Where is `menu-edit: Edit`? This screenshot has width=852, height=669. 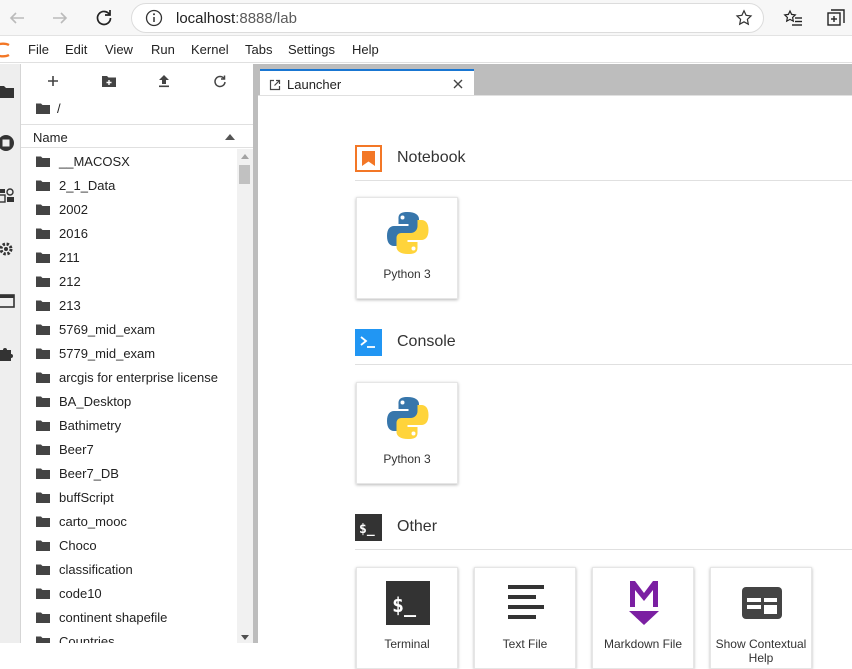
menu-edit: Edit is located at coordinates (76, 49).